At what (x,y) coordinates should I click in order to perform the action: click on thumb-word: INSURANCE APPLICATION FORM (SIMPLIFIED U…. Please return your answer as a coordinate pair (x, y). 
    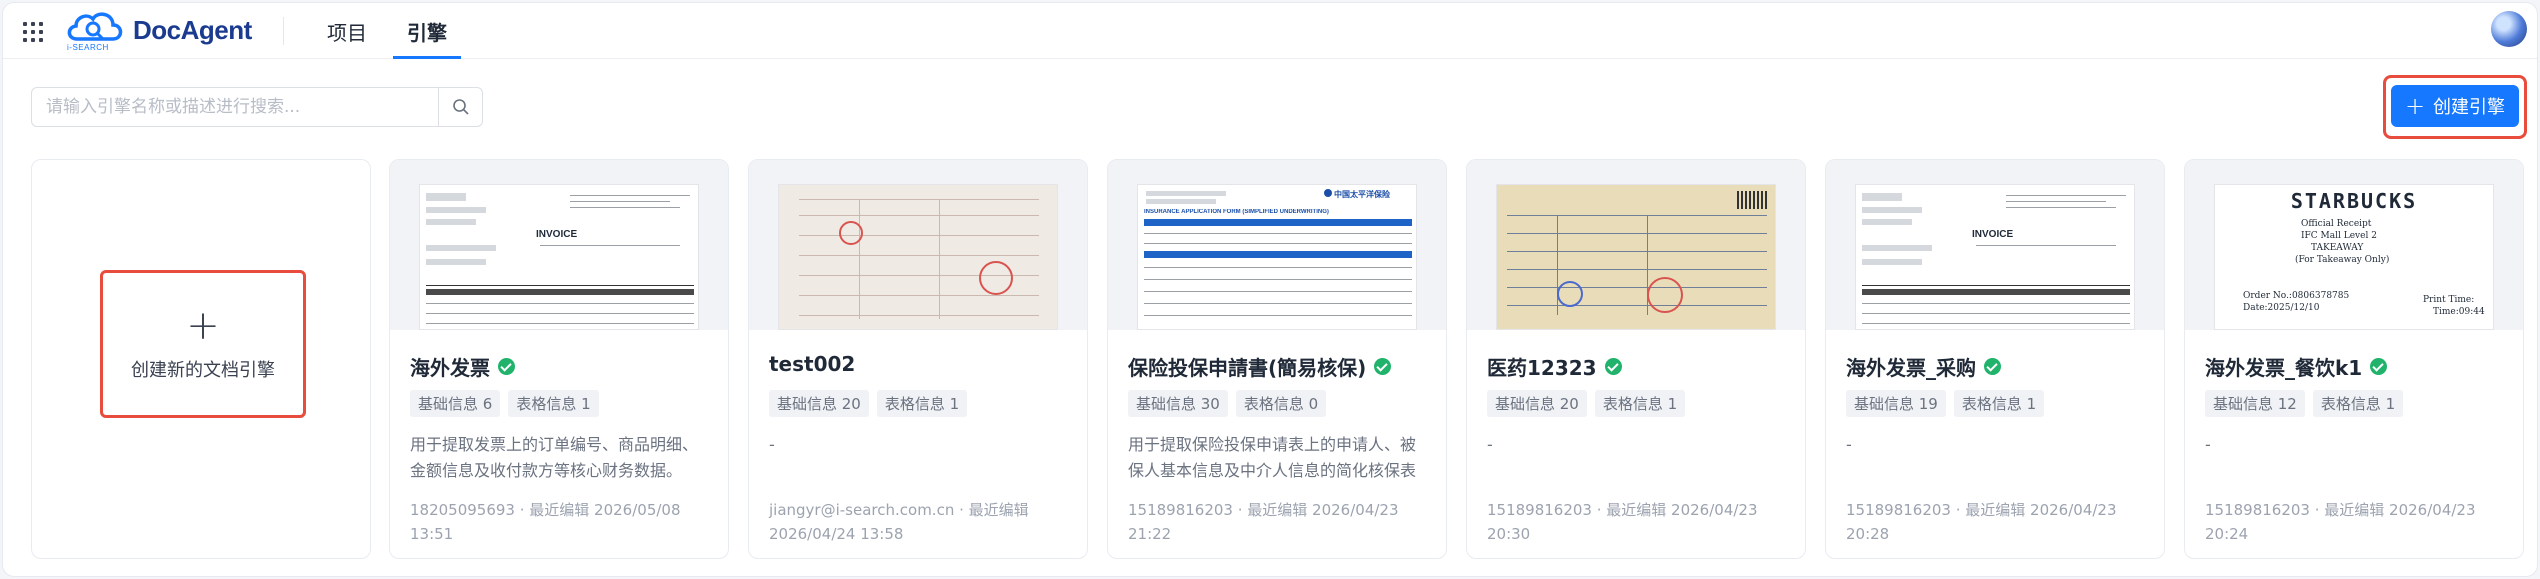
    Looking at the image, I should click on (1236, 212).